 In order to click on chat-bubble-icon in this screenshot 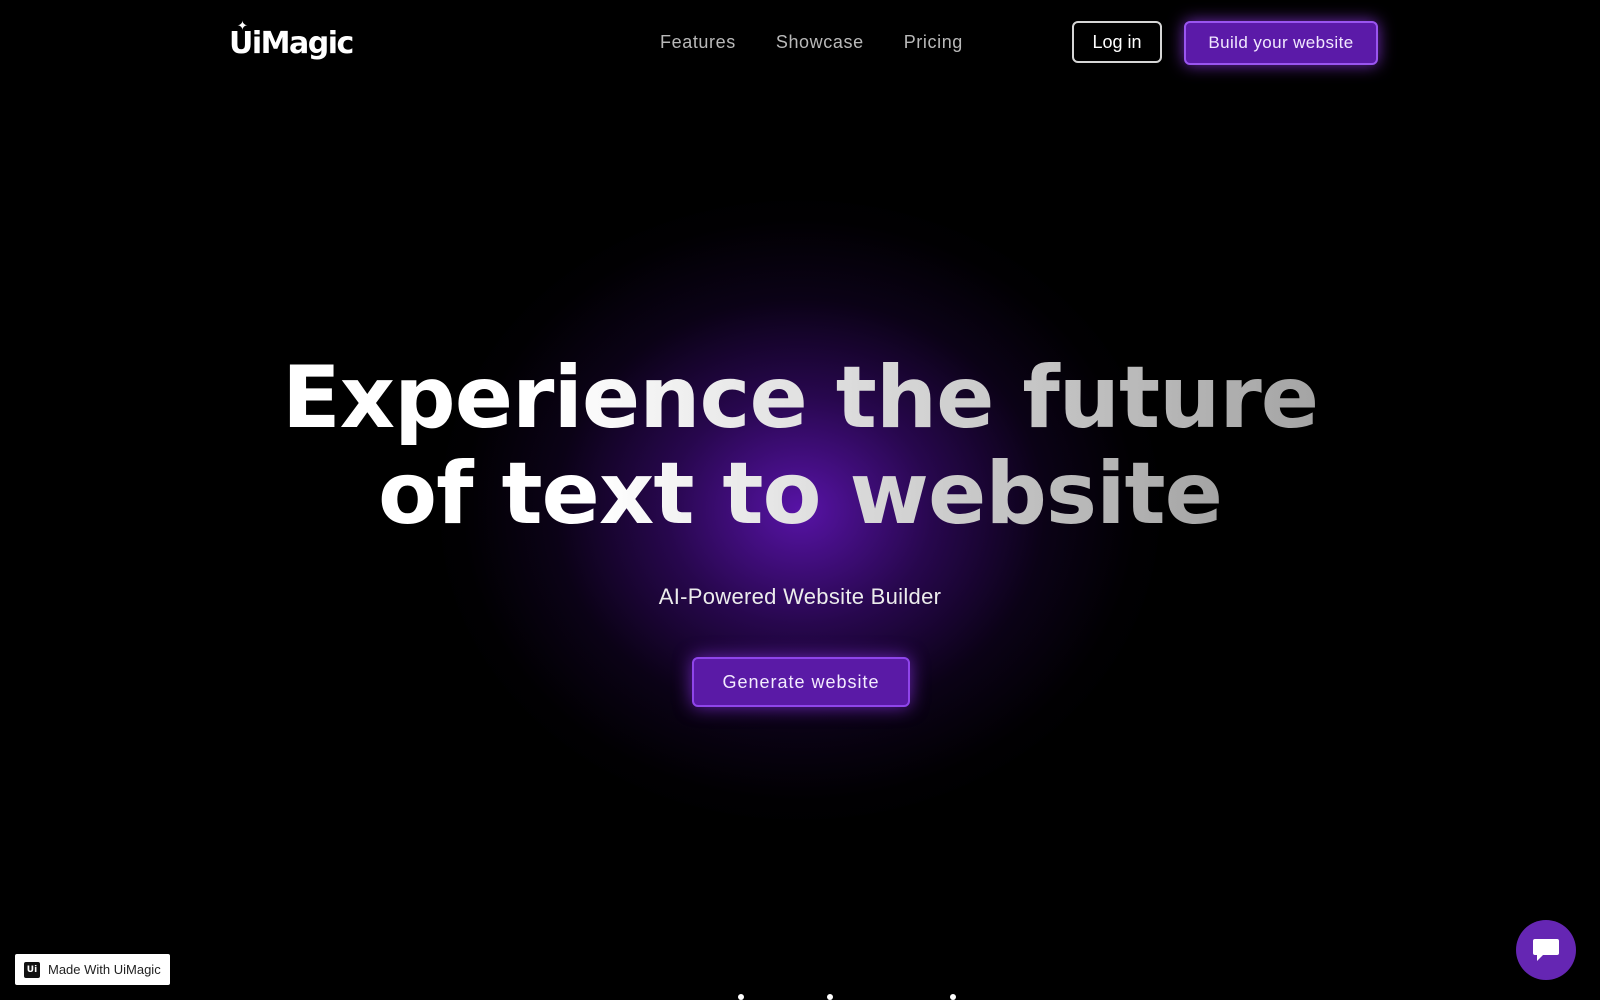, I will do `click(1546, 950)`.